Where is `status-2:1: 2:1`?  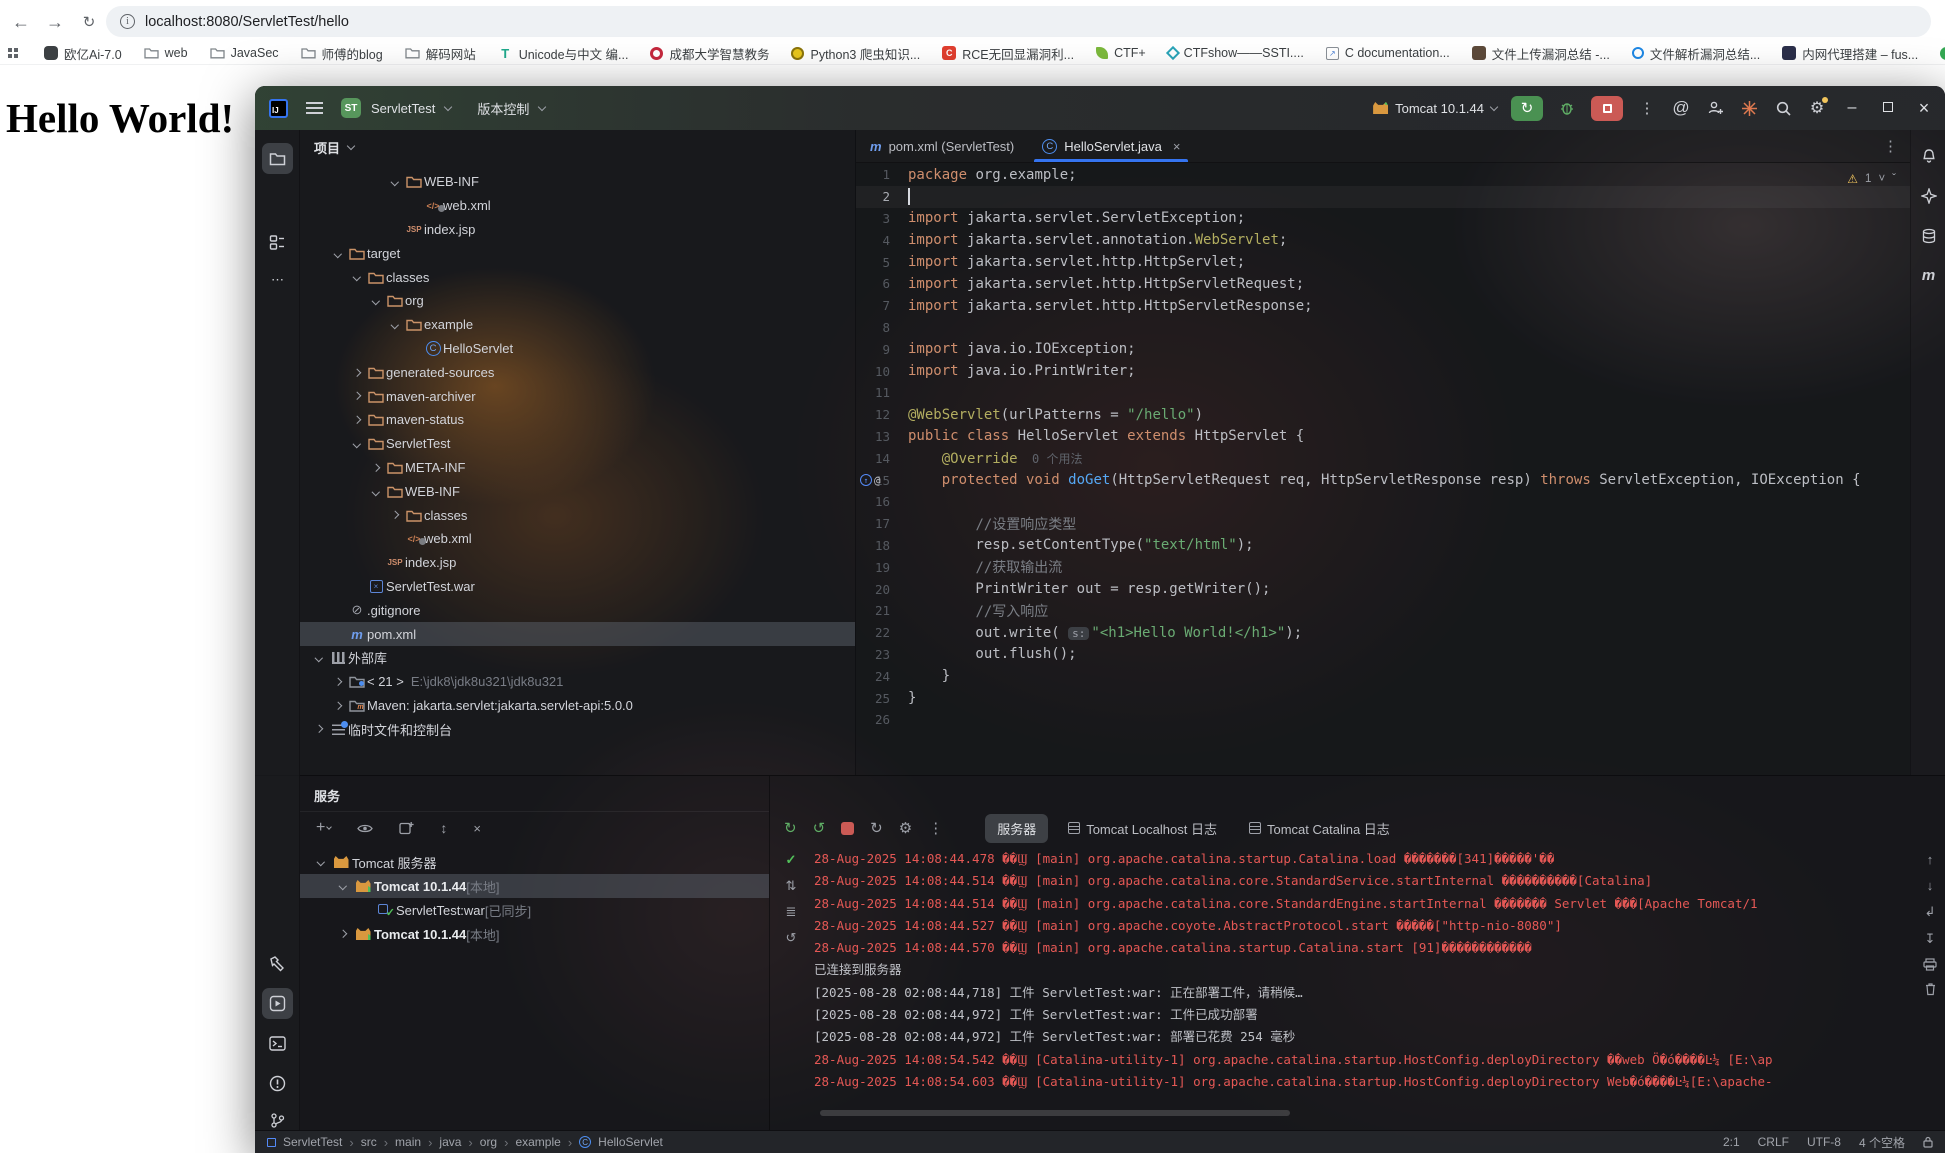
status-2:1: 2:1 is located at coordinates (1731, 1142).